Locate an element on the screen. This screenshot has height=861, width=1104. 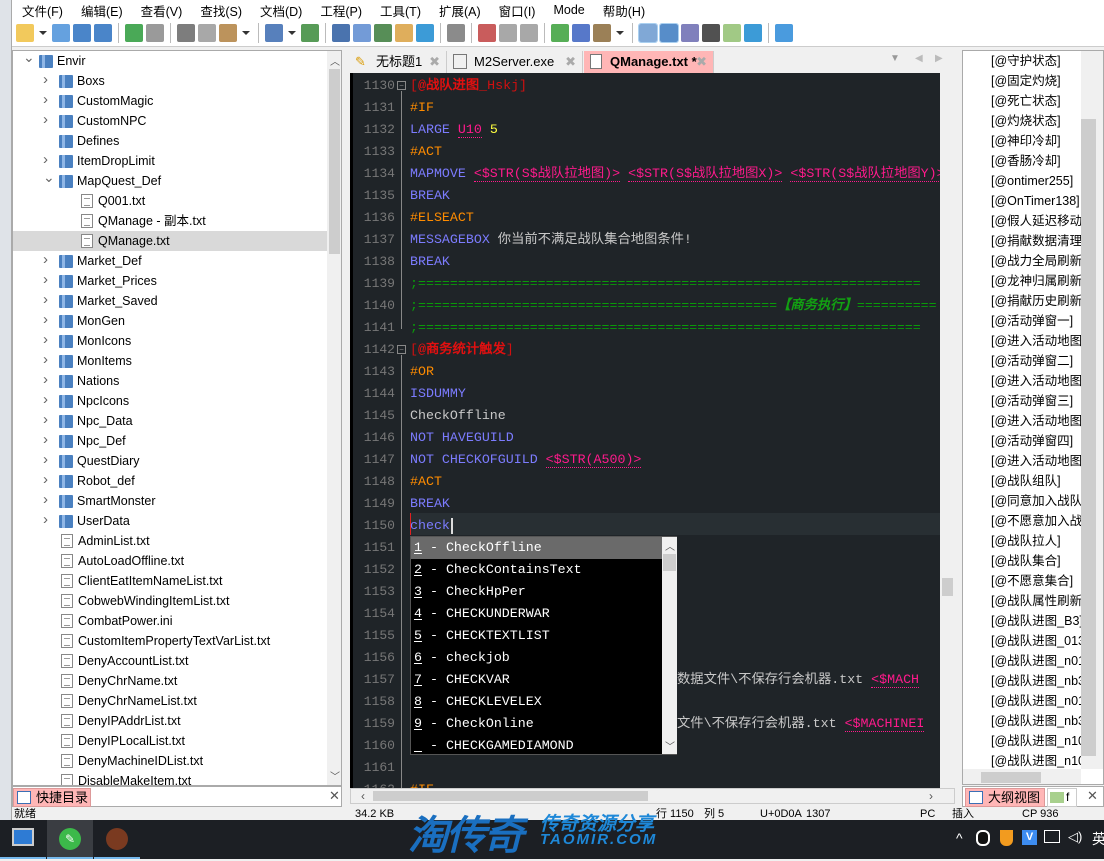
tree-item: ⌄ Envir is located at coordinates (170, 61).